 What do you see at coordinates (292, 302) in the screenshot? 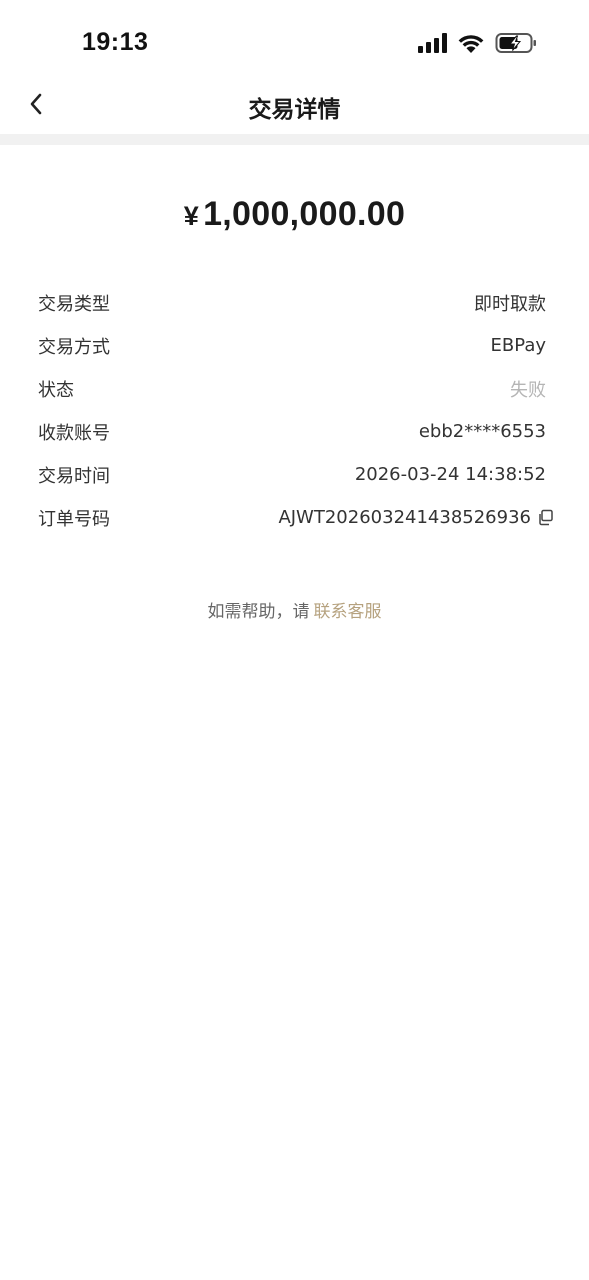
I see `detail-row-type: 交易类型 即时取款` at bounding box center [292, 302].